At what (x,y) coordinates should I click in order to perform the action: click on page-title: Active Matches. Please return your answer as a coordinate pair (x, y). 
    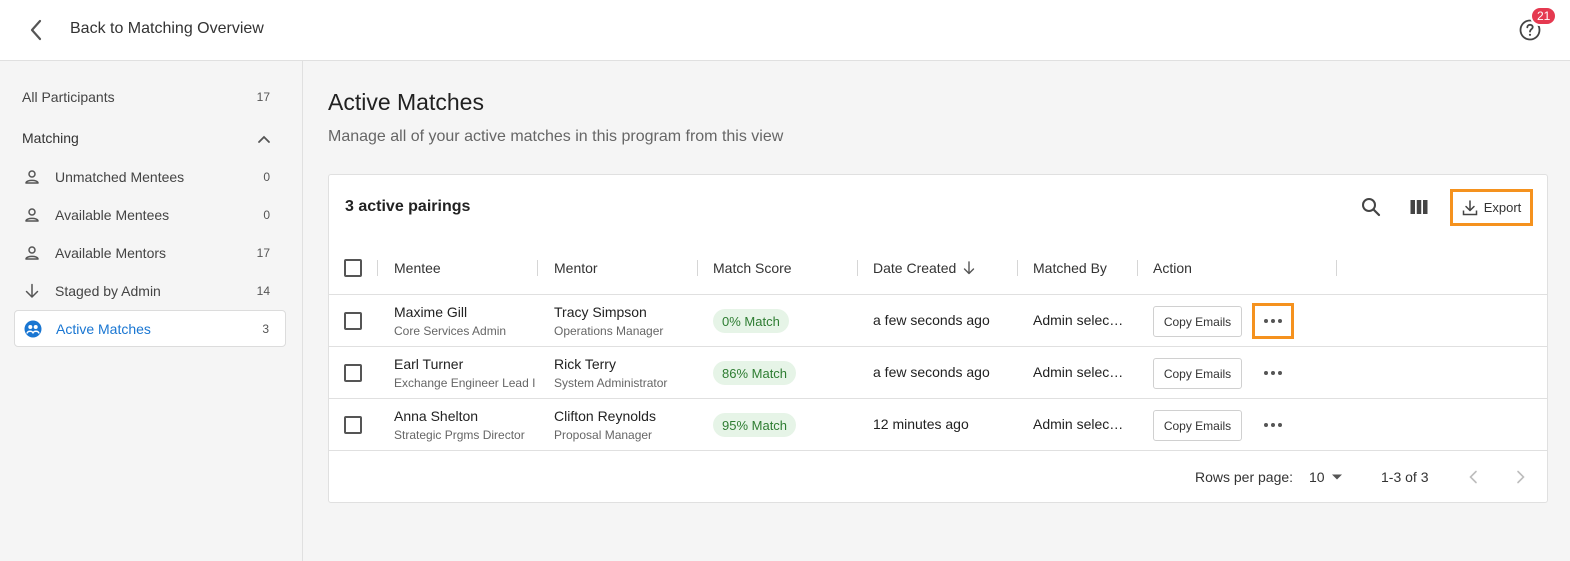
    Looking at the image, I should click on (406, 102).